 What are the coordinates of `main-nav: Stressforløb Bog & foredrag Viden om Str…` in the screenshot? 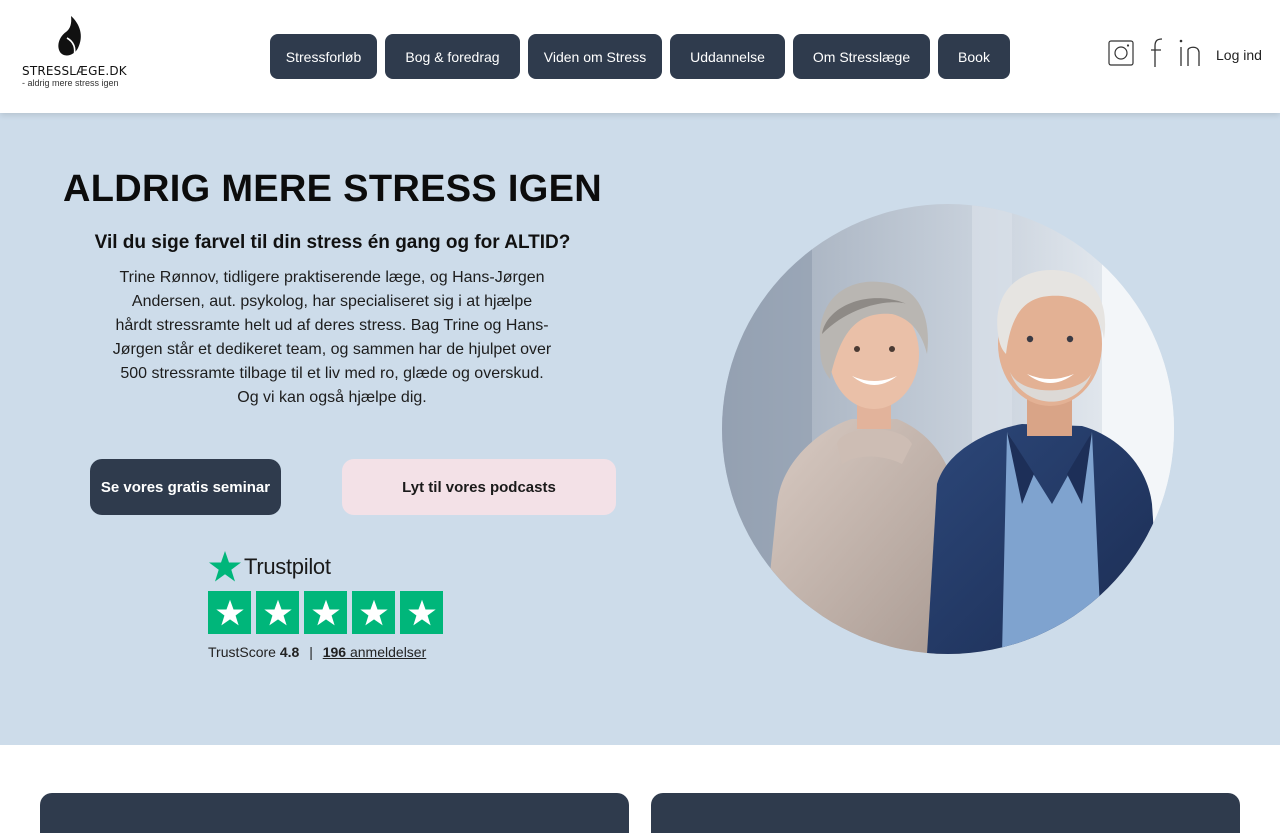 It's located at (640, 56).